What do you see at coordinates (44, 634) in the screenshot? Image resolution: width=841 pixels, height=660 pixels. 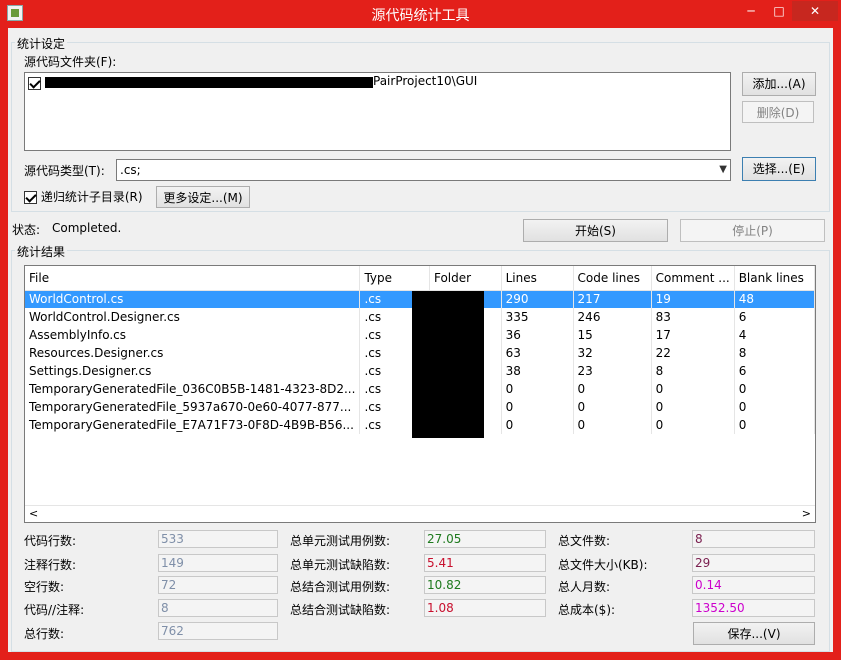 I see `total-lines-label: 总行数:` at bounding box center [44, 634].